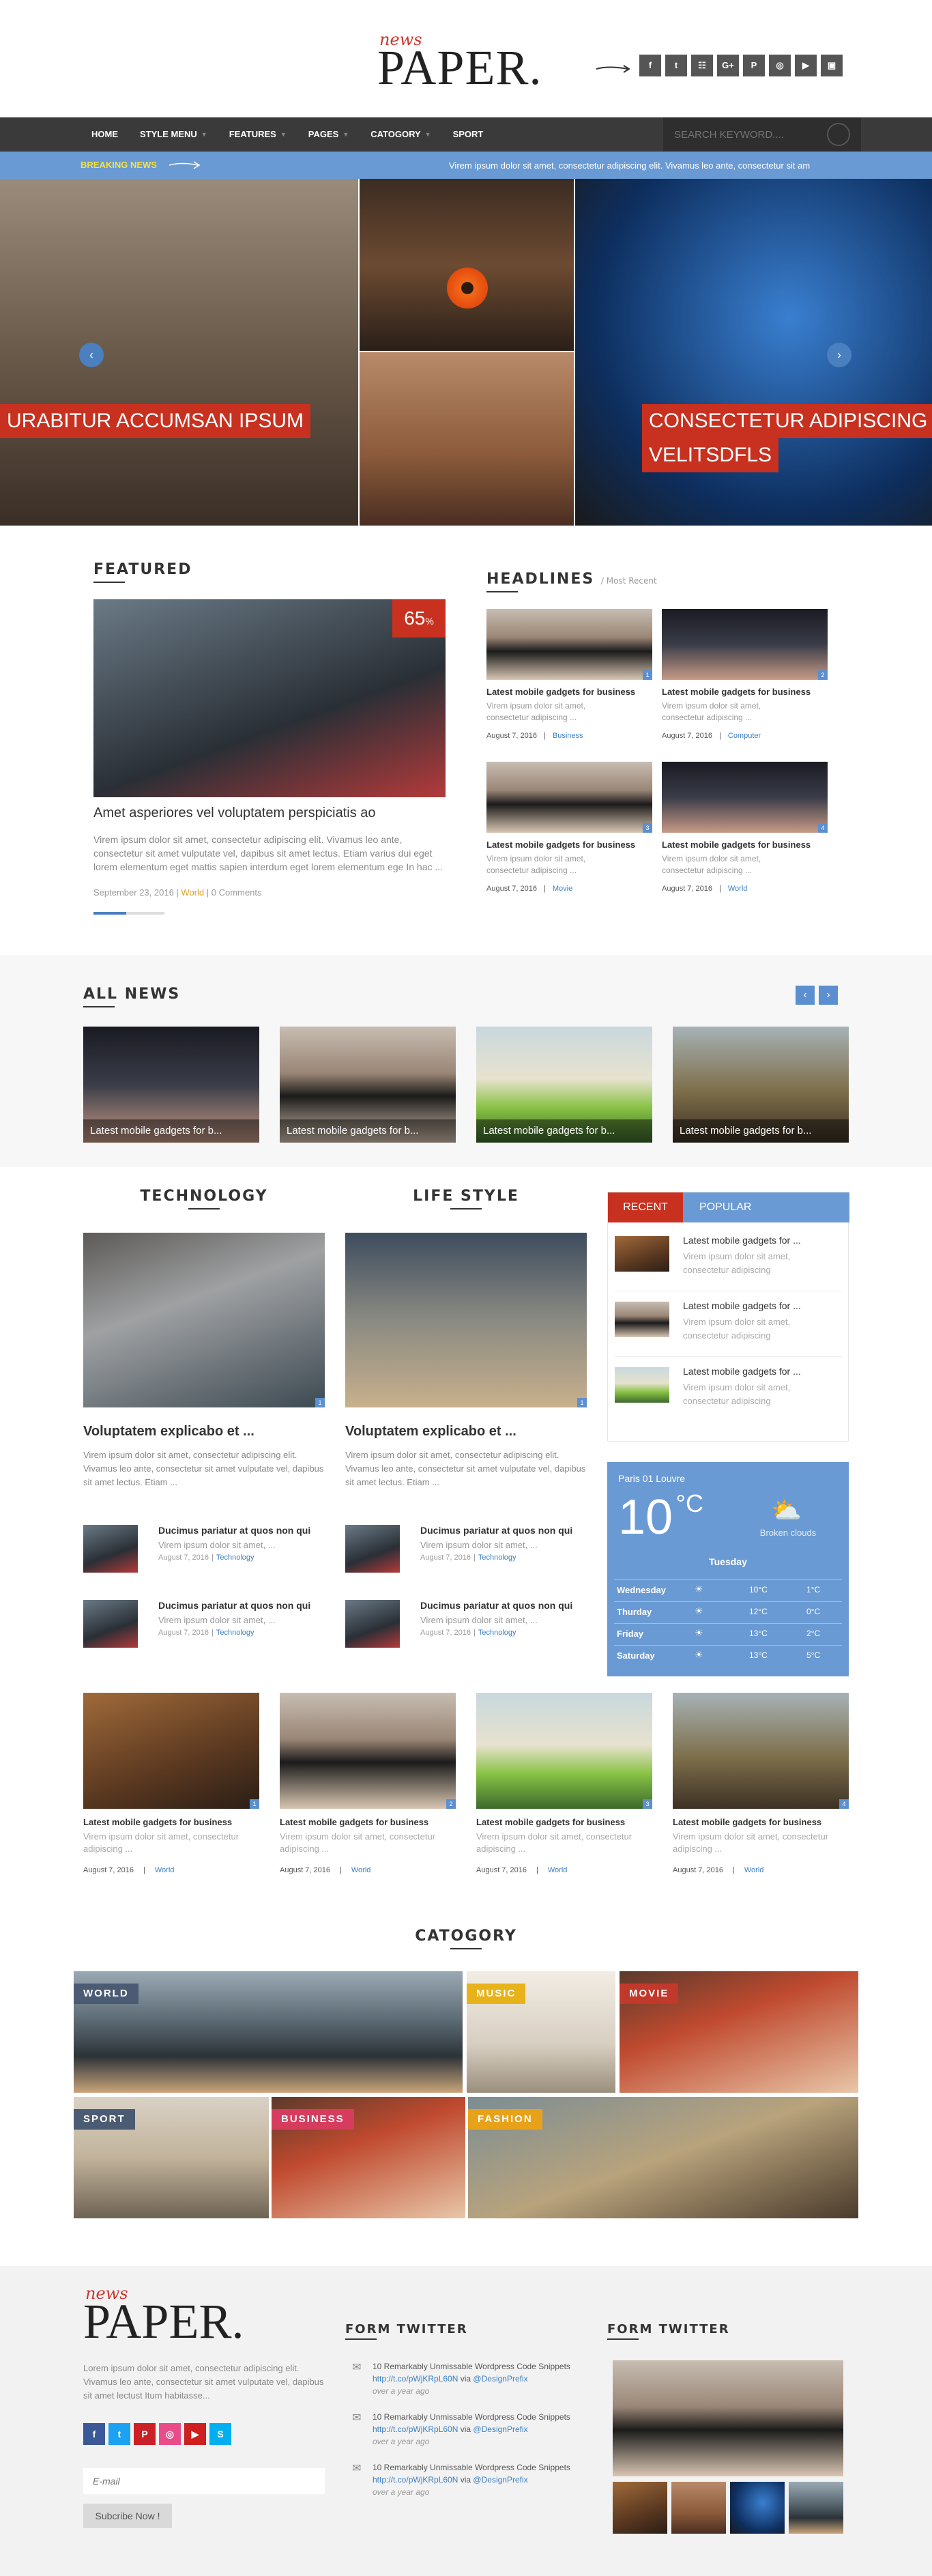  I want to click on hero-image-top, so click(467, 265).